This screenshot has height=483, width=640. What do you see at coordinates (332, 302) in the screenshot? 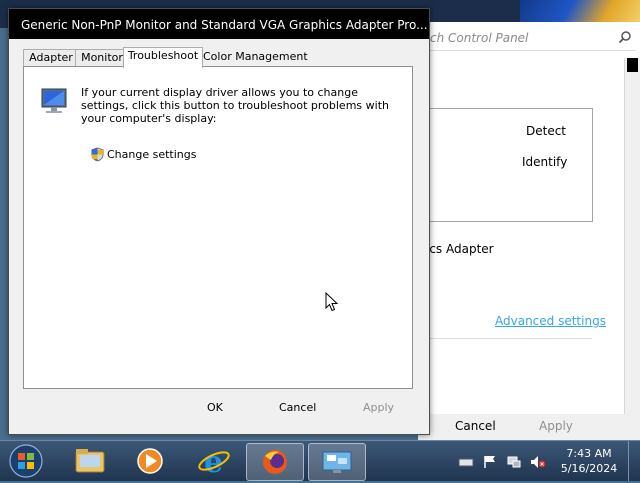
I see `mouse-pointer-icon` at bounding box center [332, 302].